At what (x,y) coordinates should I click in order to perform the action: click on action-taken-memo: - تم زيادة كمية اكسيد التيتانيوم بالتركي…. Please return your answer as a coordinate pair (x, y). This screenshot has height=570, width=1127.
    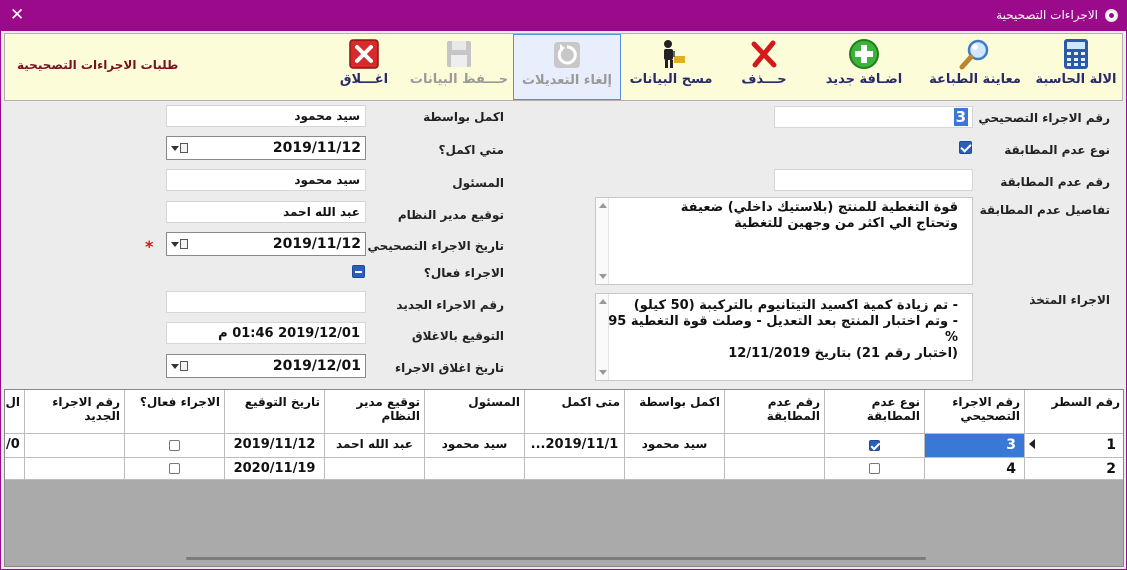
    Looking at the image, I should click on (784, 337).